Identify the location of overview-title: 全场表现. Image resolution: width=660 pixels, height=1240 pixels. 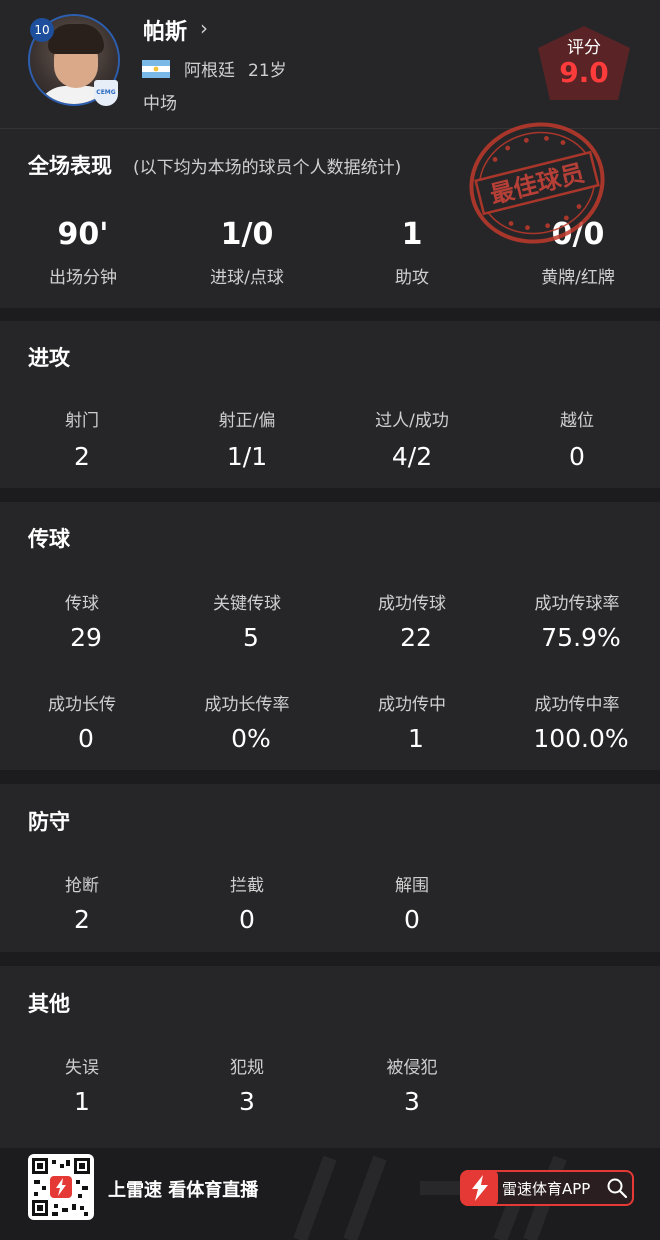
(70, 166).